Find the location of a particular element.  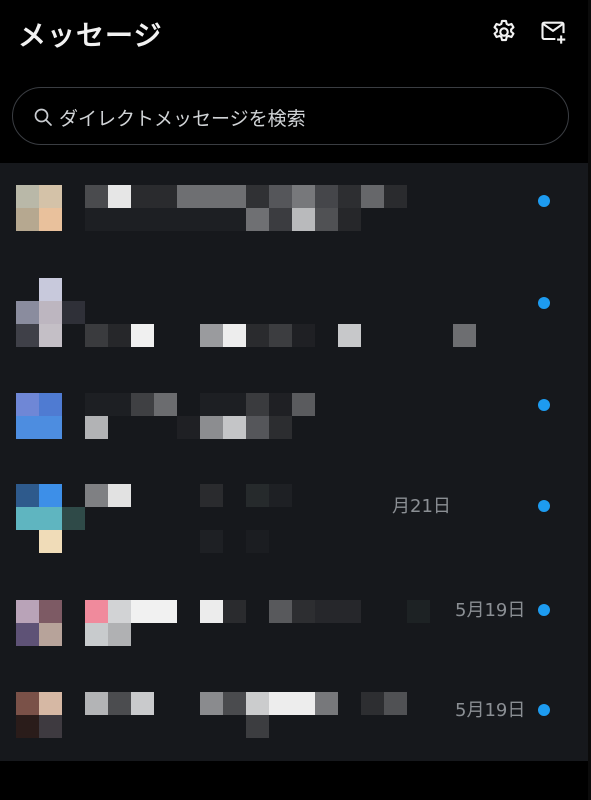

new-message-button is located at coordinates (553, 32).